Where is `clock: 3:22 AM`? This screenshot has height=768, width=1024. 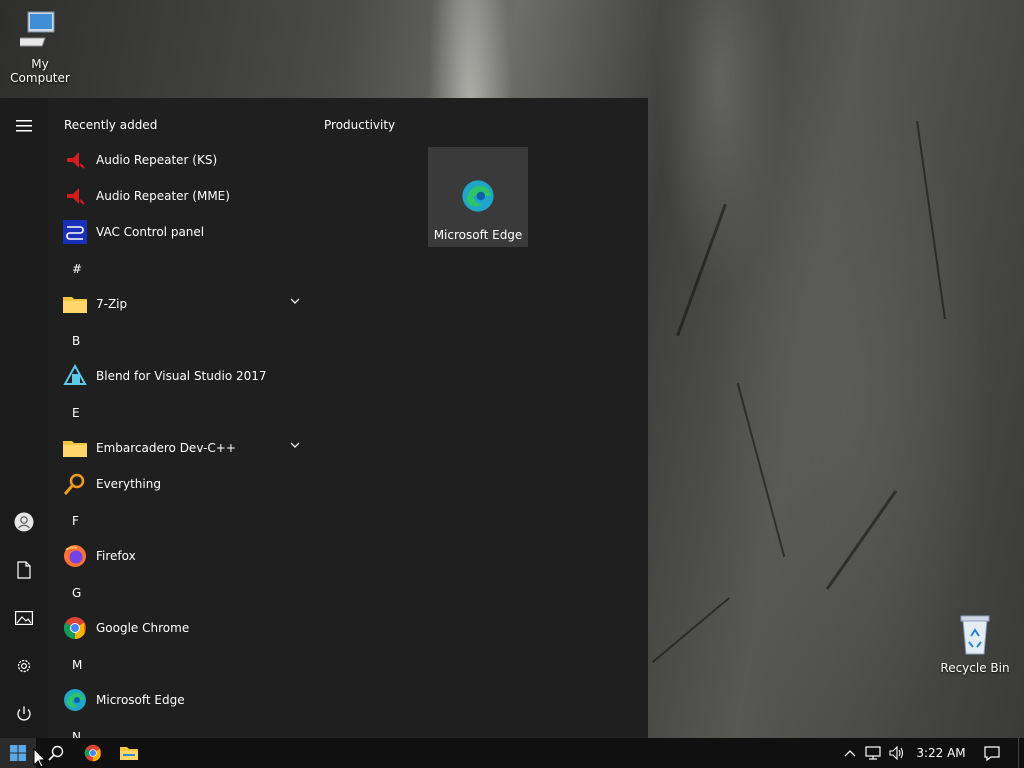 clock: 3:22 AM is located at coordinates (941, 753).